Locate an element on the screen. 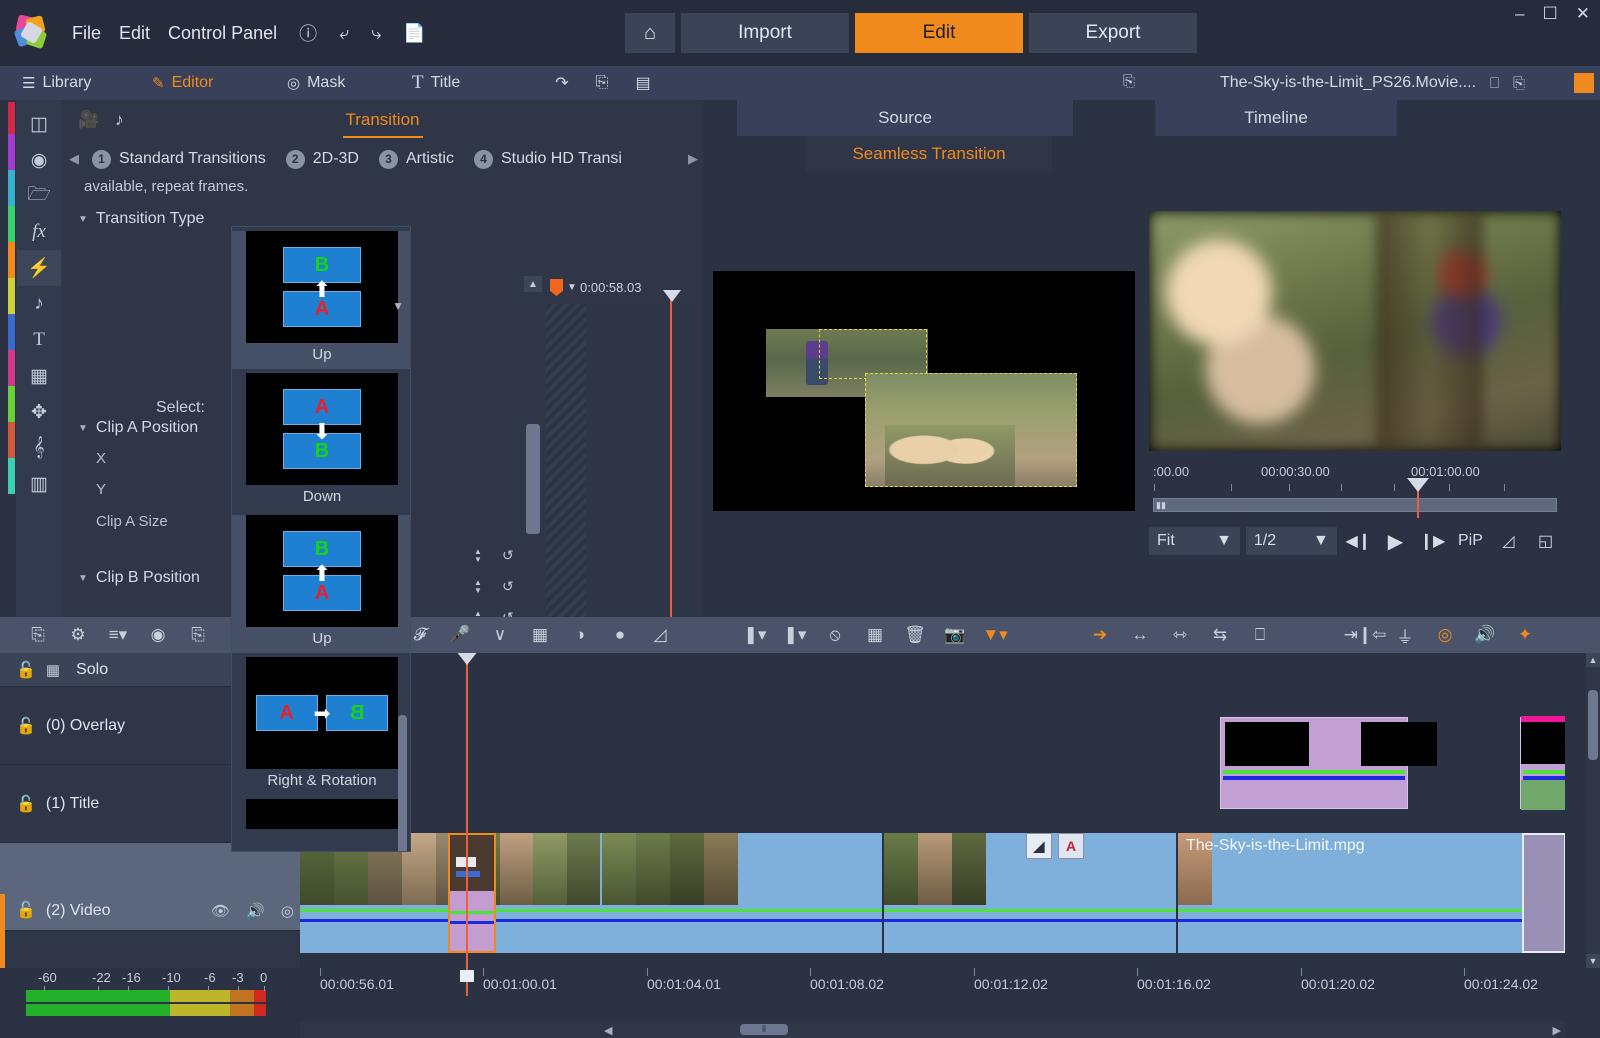  title-clip is located at coordinates (1328, 763).